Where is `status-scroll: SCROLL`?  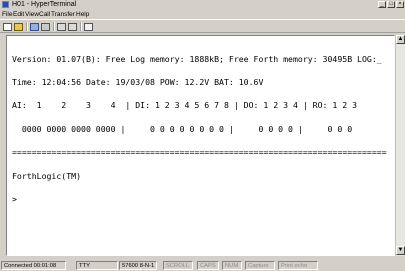
status-scroll: SCROLL is located at coordinates (178, 265).